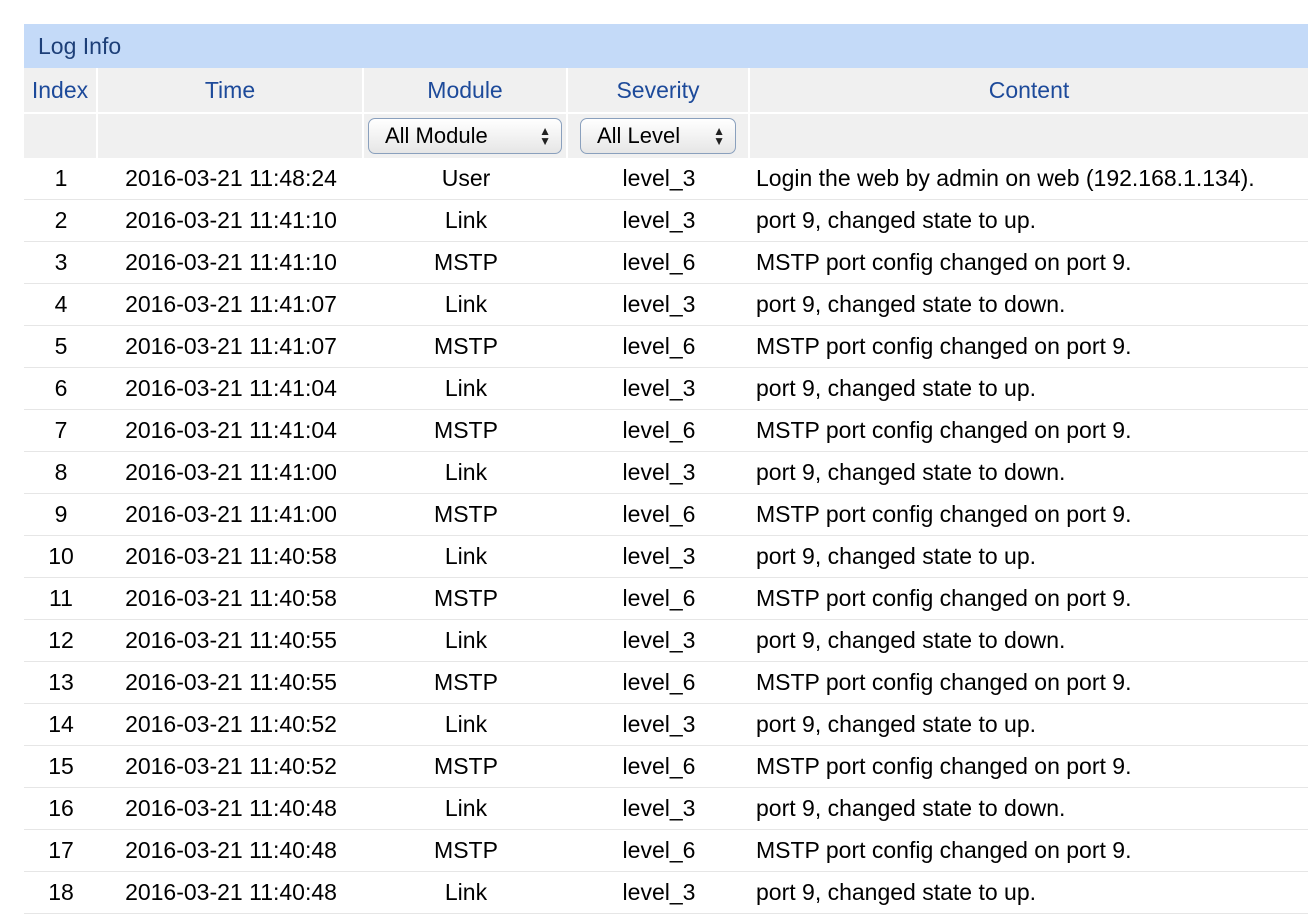  Describe the element at coordinates (466, 179) in the screenshot. I see `cell-module: User` at that location.